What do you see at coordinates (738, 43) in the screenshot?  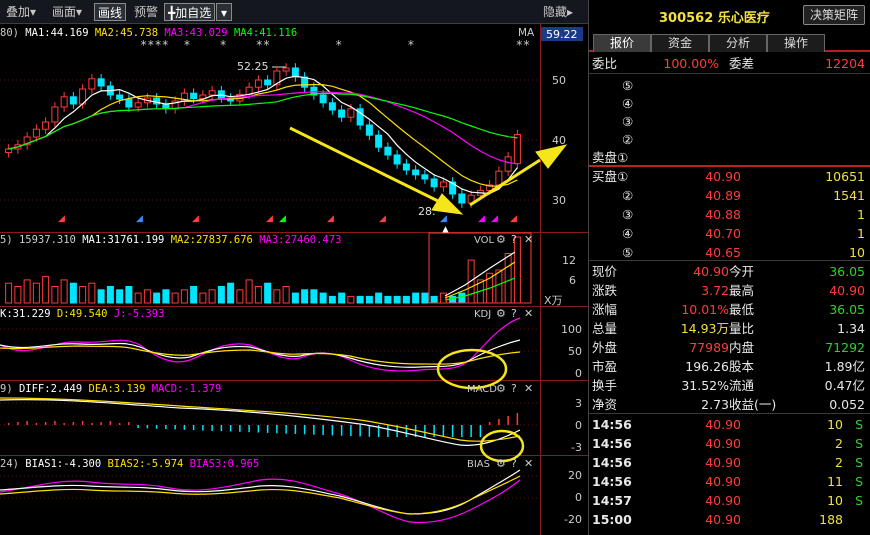 I see `tab-analysis: 分析` at bounding box center [738, 43].